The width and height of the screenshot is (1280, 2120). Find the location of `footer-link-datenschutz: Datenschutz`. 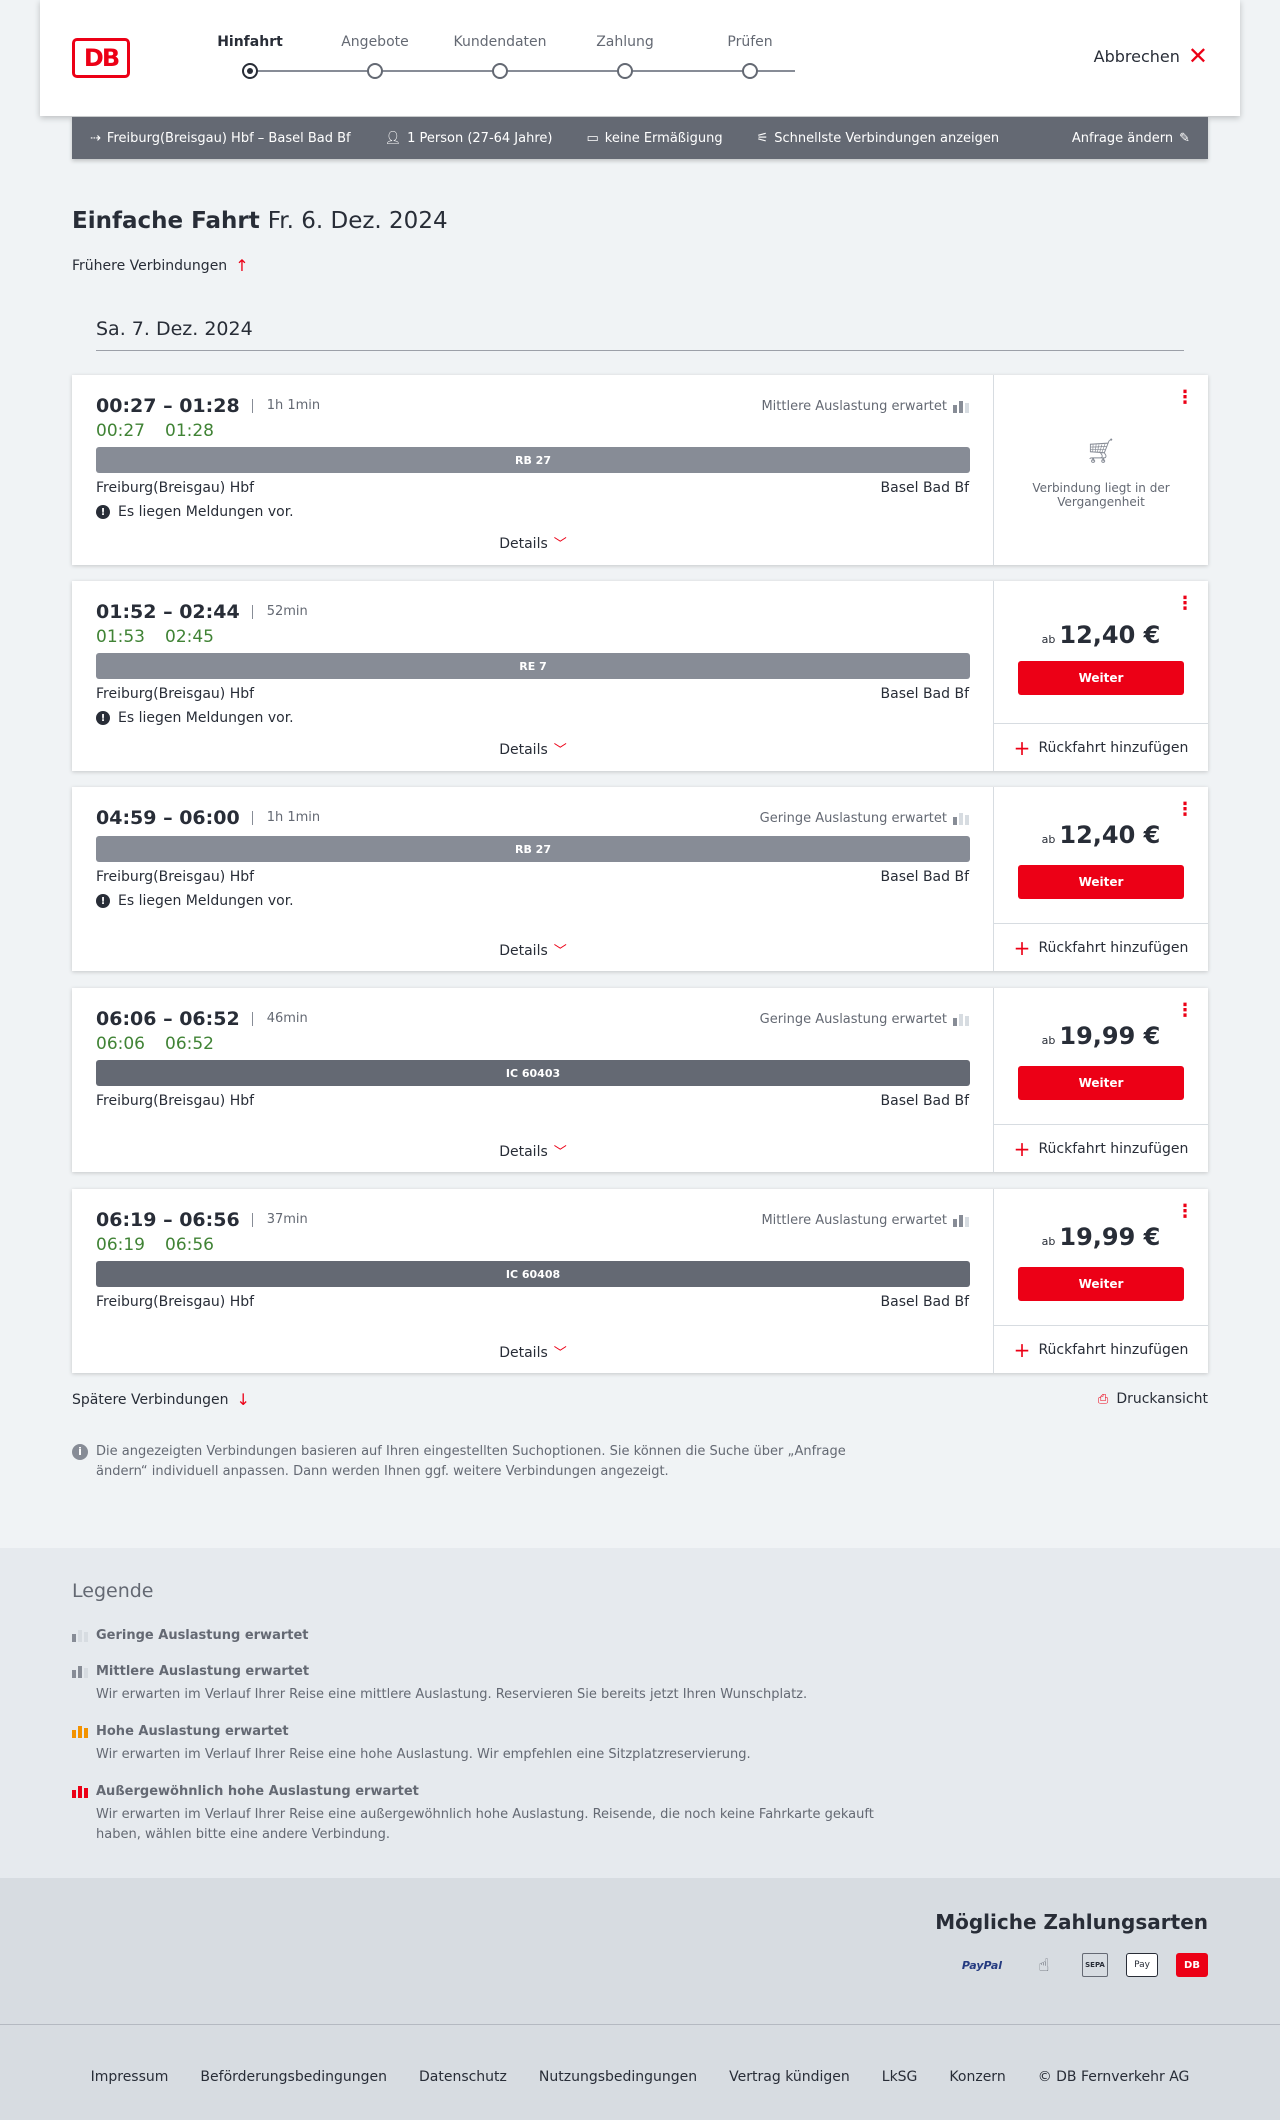

footer-link-datenschutz: Datenschutz is located at coordinates (463, 2077).